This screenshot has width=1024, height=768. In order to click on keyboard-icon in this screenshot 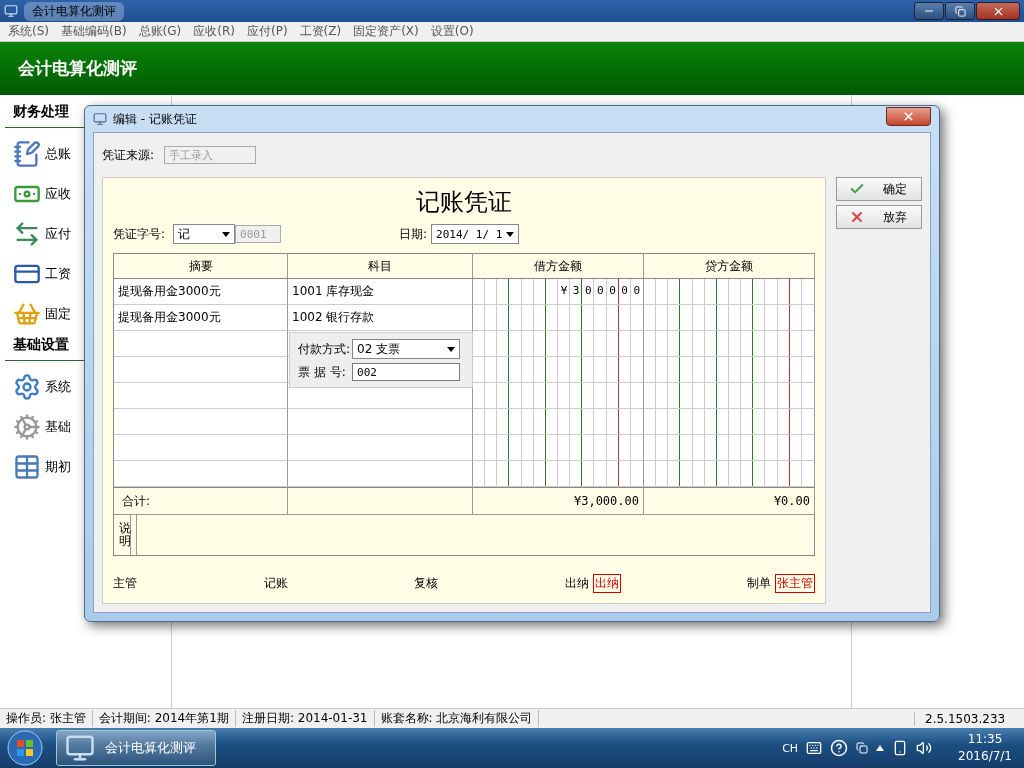, I will do `click(814, 748)`.